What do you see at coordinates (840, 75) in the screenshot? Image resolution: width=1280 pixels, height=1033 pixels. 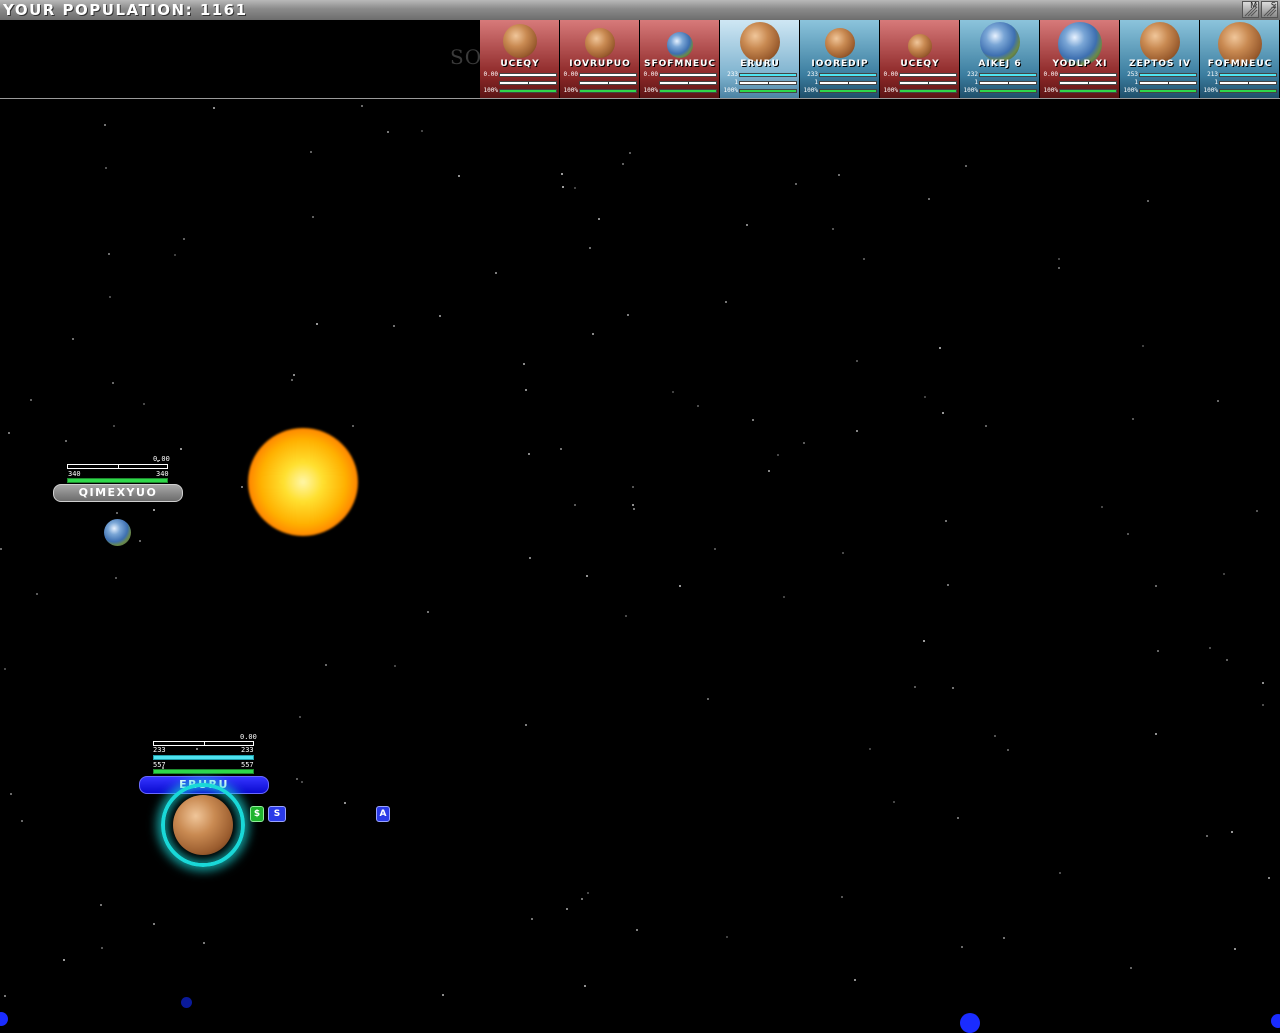 I see `population-stat: 233` at bounding box center [840, 75].